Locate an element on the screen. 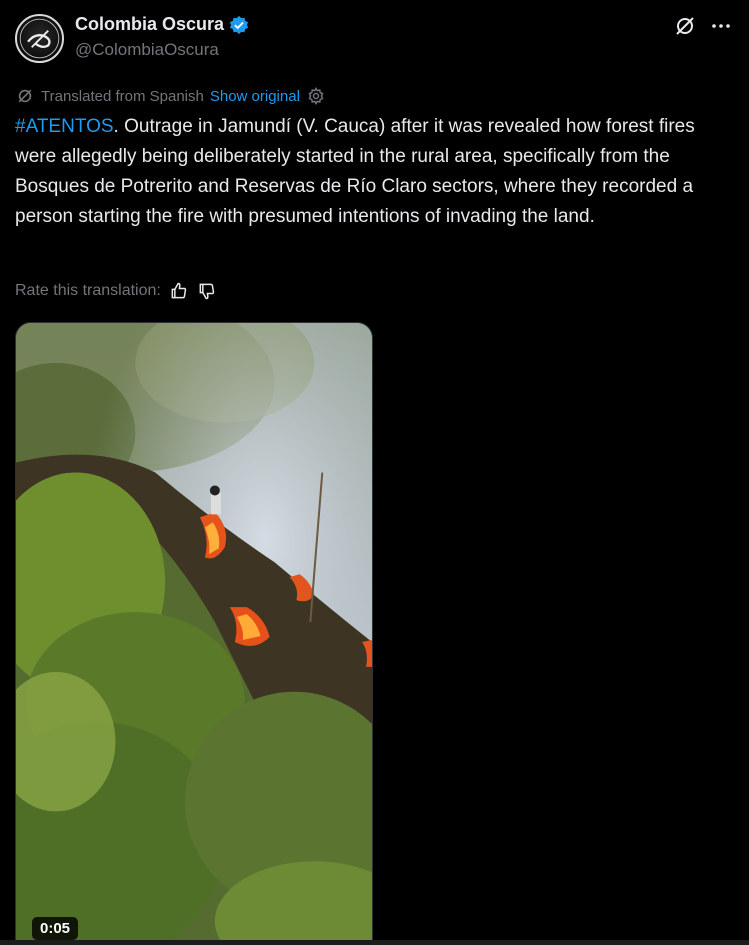 The height and width of the screenshot is (945, 749). thumbs-down-icon is located at coordinates (207, 291).